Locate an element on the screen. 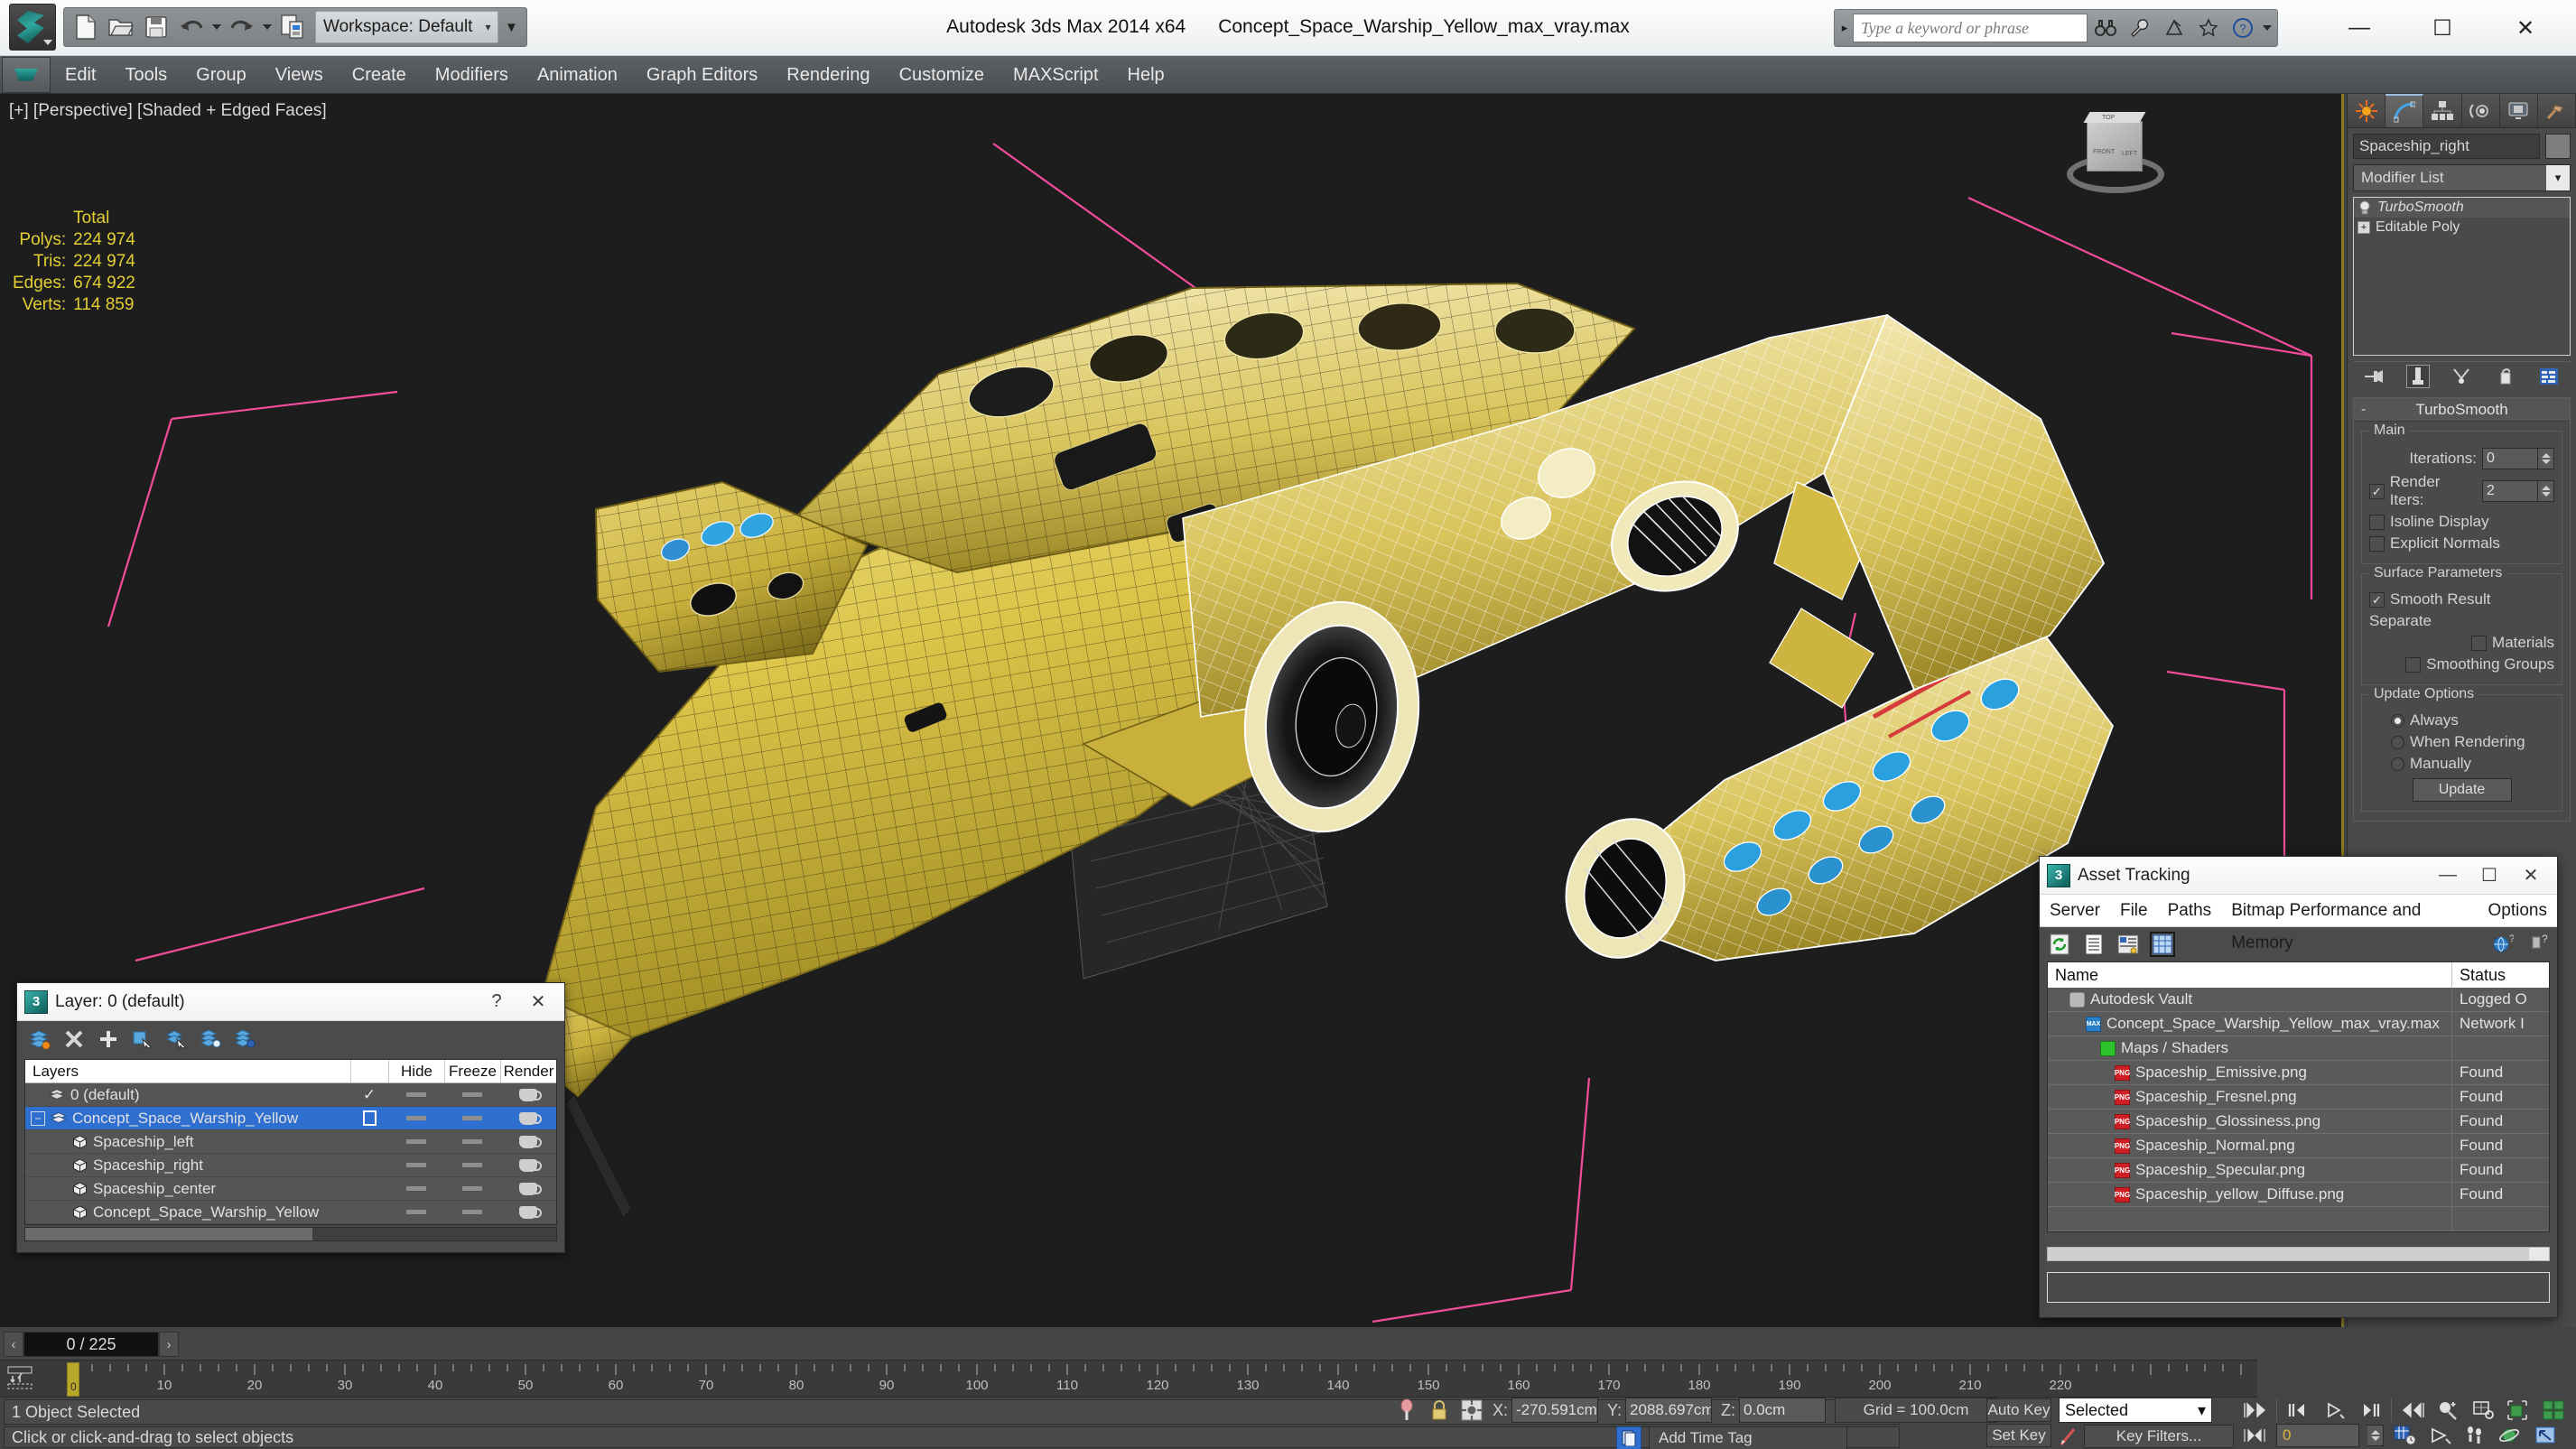  modifier-stack-item-editable-poly: + Editable Poly is located at coordinates (2462, 227).